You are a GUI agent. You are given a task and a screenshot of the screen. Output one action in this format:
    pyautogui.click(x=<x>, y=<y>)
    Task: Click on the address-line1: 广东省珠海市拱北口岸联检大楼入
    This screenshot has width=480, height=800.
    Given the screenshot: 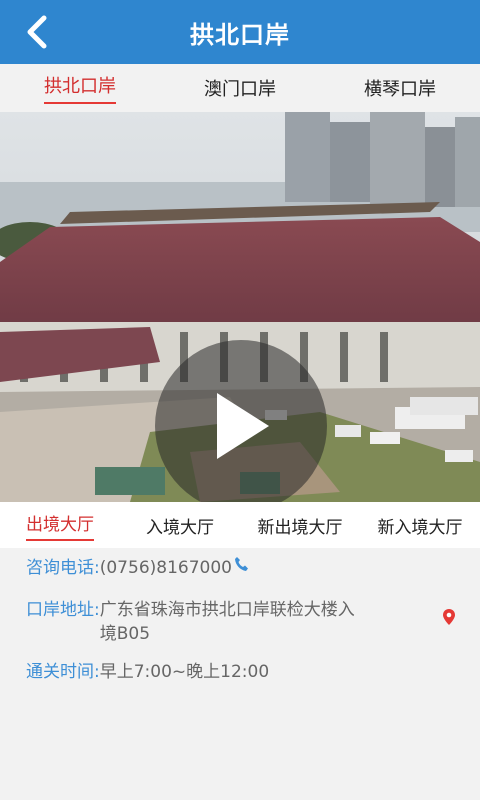 What is the action you would take?
    pyautogui.click(x=227, y=610)
    